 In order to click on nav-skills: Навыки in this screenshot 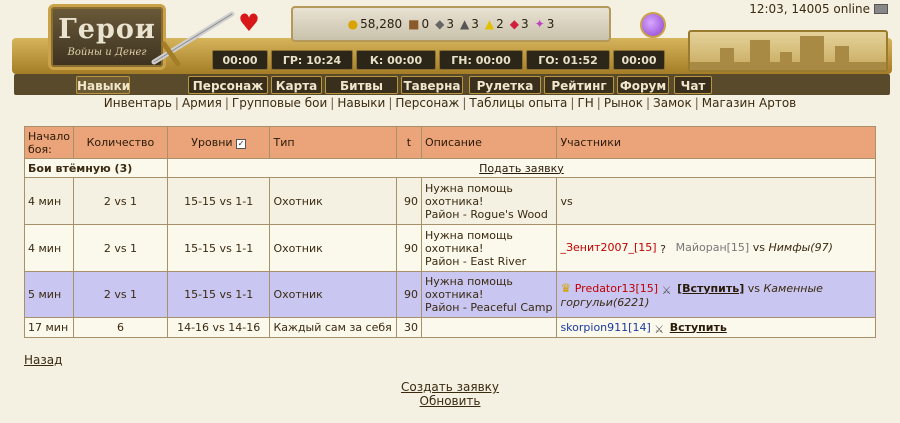, I will do `click(103, 85)`.